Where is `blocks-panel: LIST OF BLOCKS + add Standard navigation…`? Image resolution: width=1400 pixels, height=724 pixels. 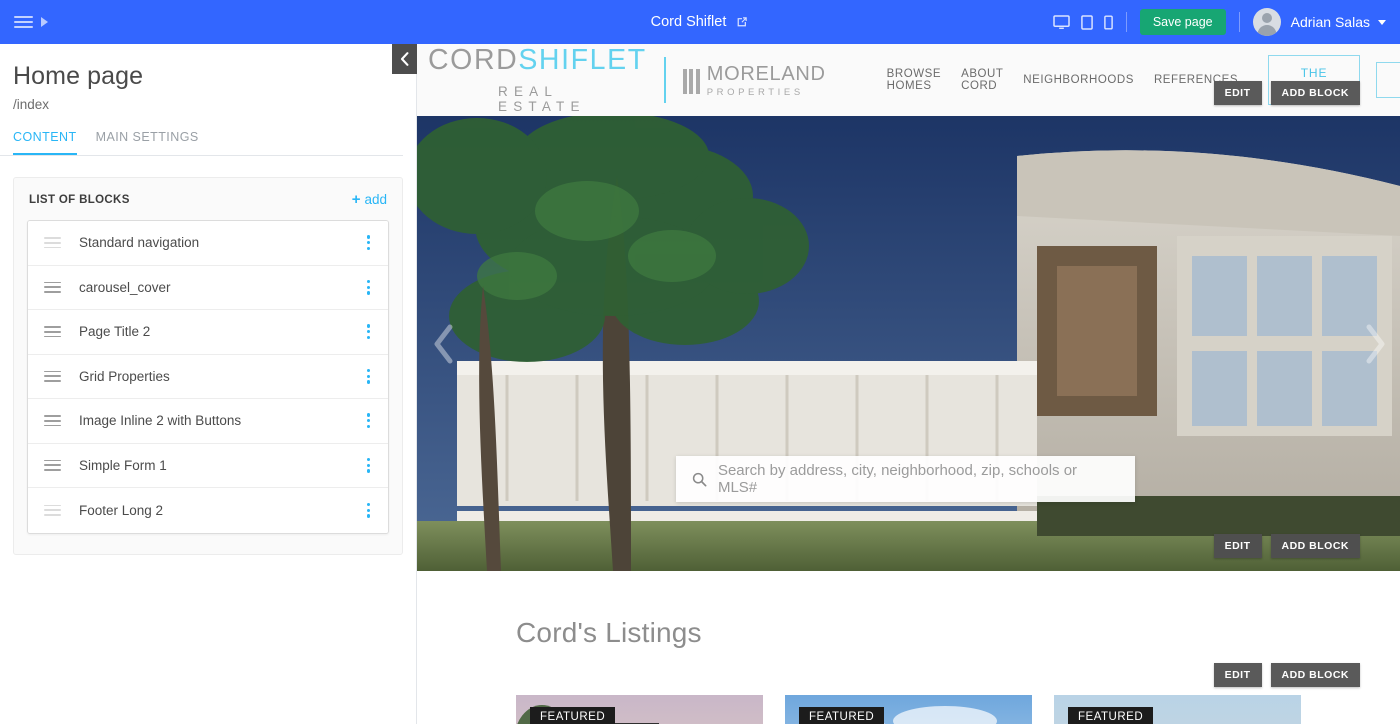 blocks-panel: LIST OF BLOCKS + add Standard navigation… is located at coordinates (208, 366).